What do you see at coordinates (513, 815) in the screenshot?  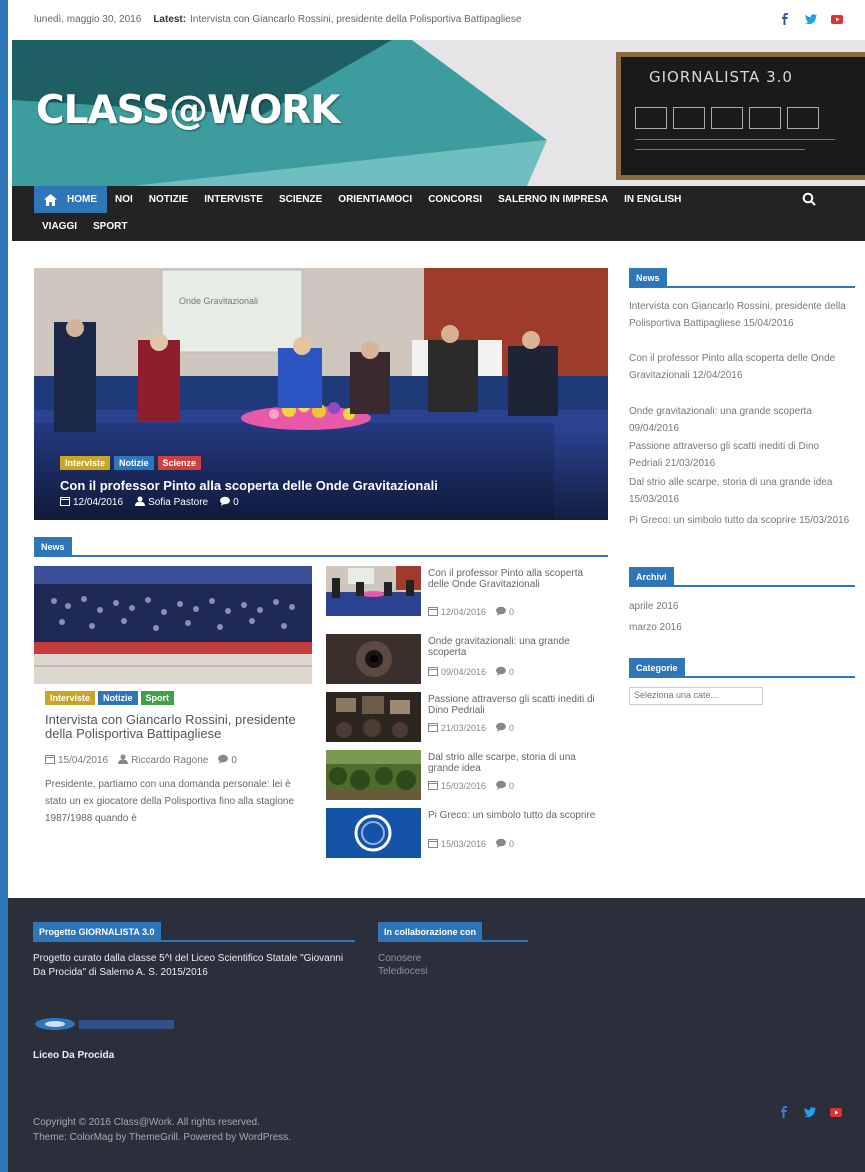 I see `news-list-title: Pi Greco: un simbolo tutto da scoprire` at bounding box center [513, 815].